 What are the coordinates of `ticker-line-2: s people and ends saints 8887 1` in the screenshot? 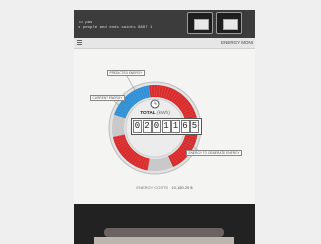 It's located at (115, 28).